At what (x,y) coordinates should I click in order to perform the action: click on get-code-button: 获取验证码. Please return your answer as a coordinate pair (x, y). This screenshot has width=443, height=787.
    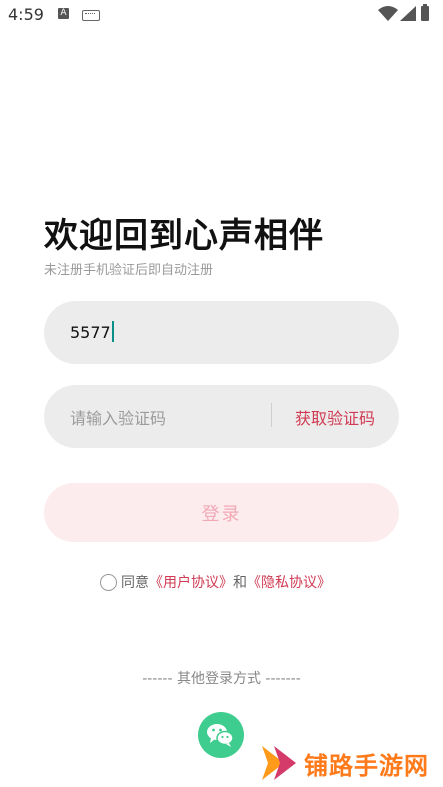
    Looking at the image, I should click on (335, 417).